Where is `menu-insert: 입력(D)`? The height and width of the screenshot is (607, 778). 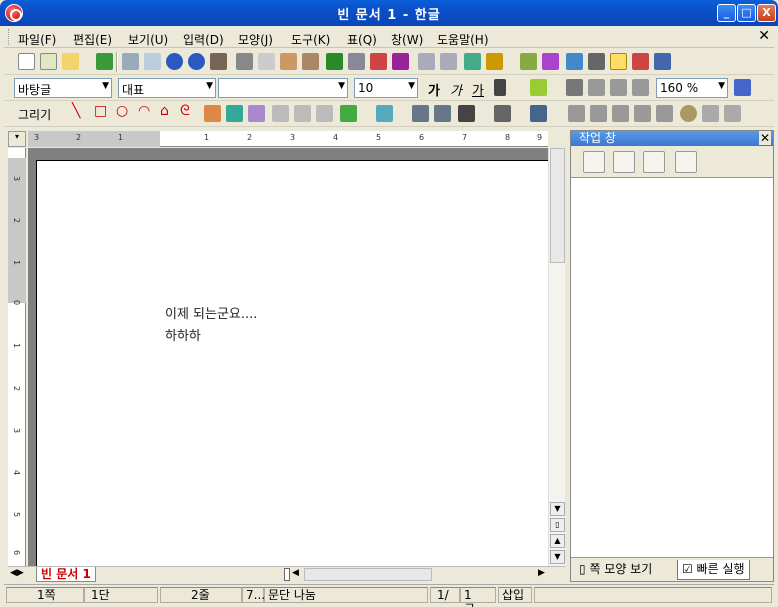 menu-insert: 입력(D) is located at coordinates (203, 39).